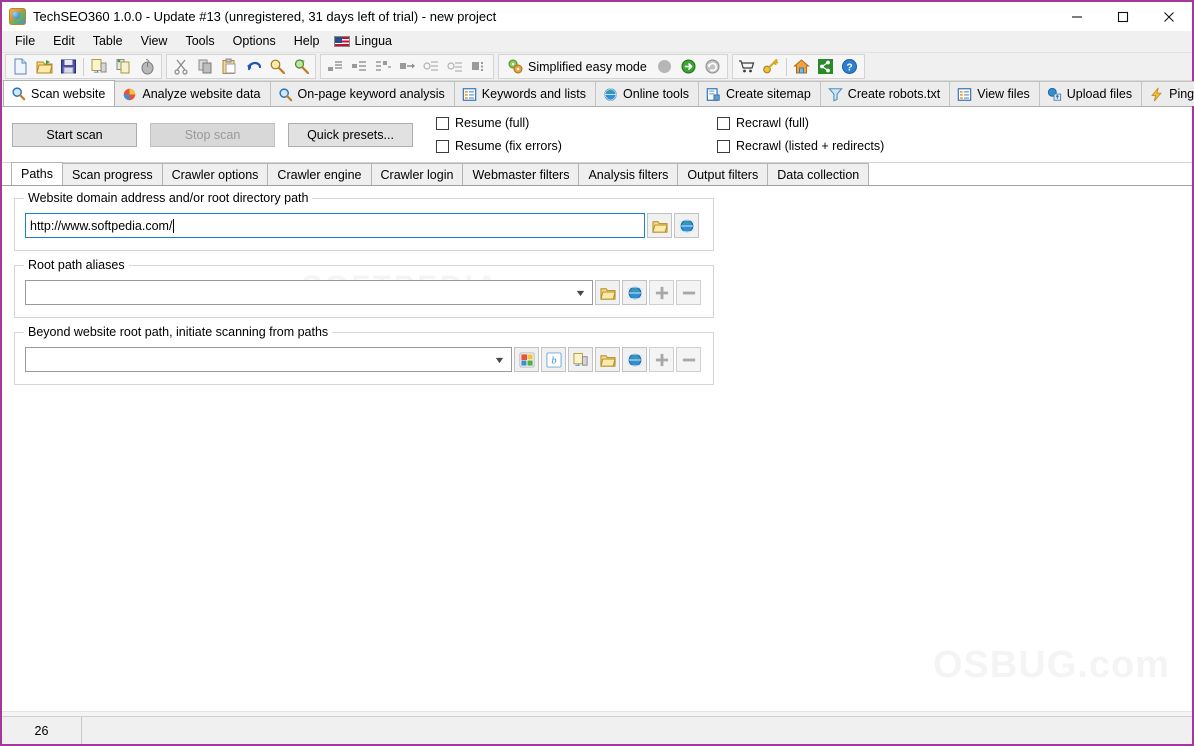  What do you see at coordinates (580, 359) in the screenshot?
I see `import-from-file-button` at bounding box center [580, 359].